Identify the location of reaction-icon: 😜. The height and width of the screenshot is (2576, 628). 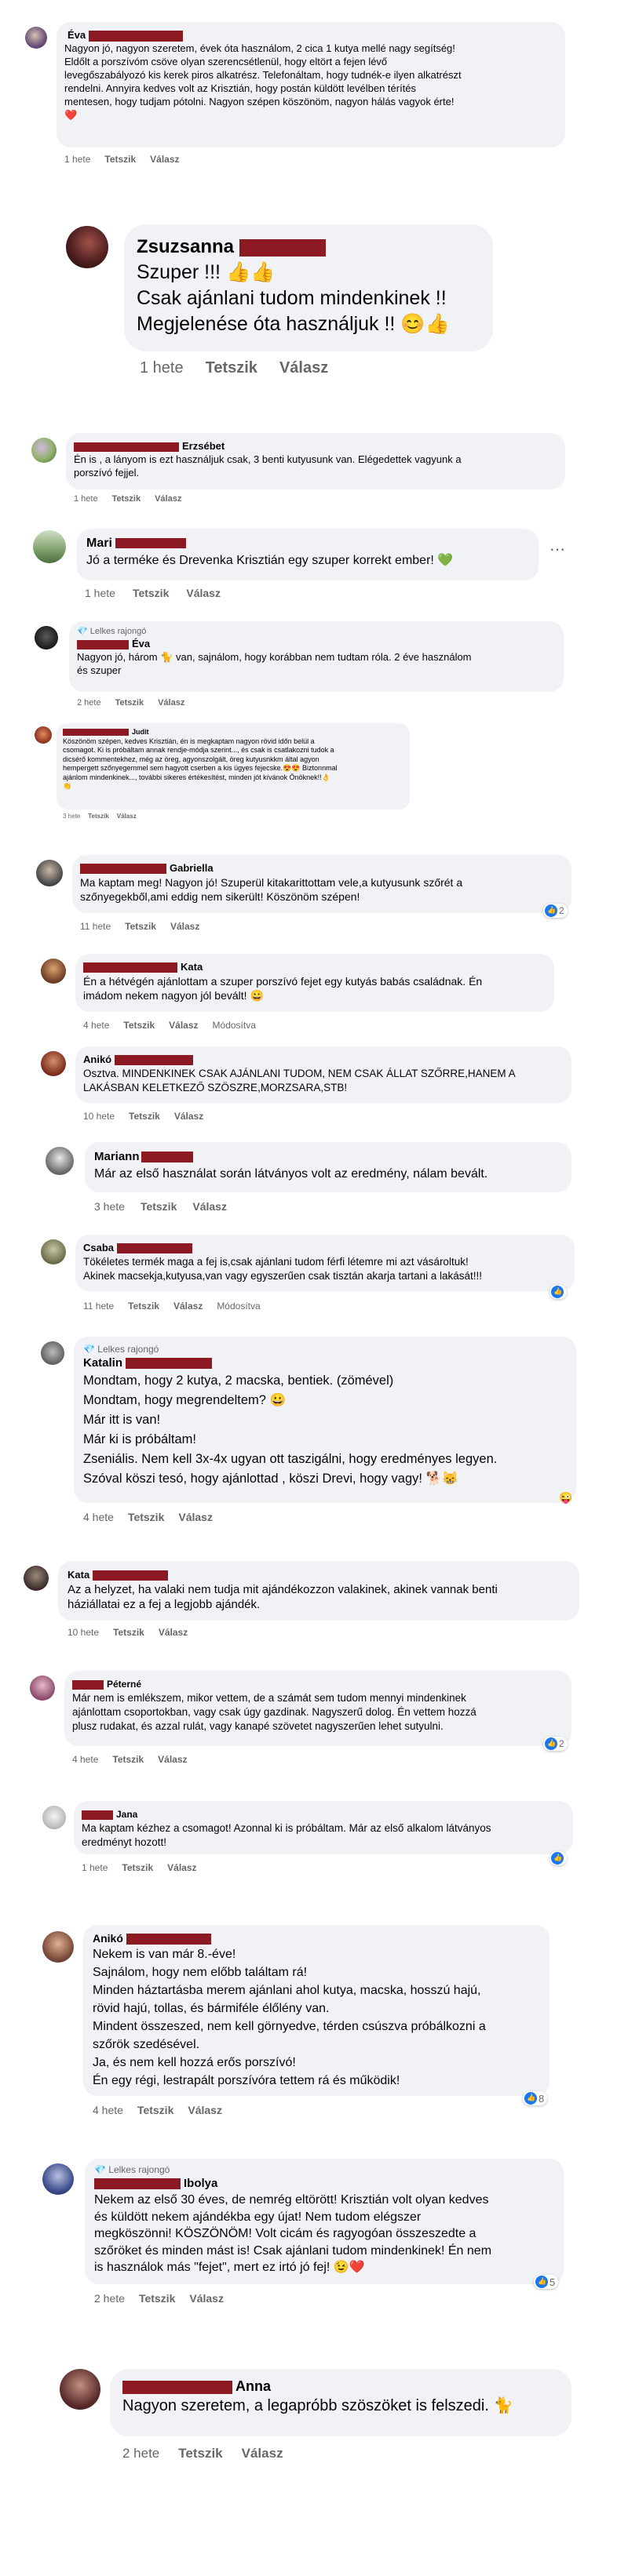
(566, 1497).